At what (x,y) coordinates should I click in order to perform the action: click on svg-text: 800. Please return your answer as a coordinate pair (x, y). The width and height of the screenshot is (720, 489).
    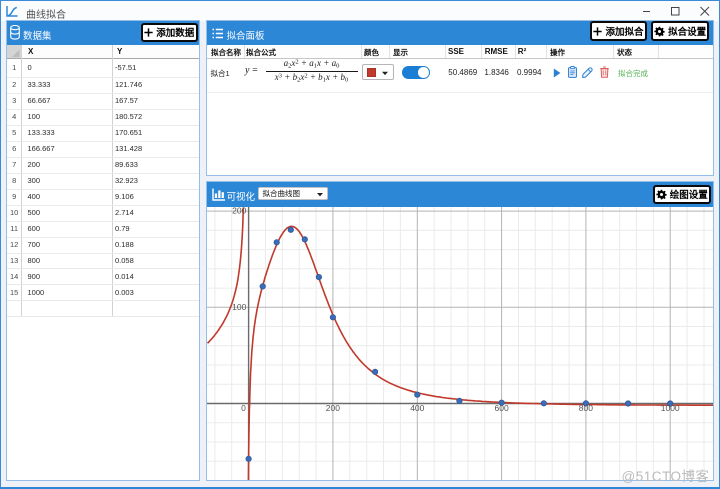
    Looking at the image, I should click on (586, 408).